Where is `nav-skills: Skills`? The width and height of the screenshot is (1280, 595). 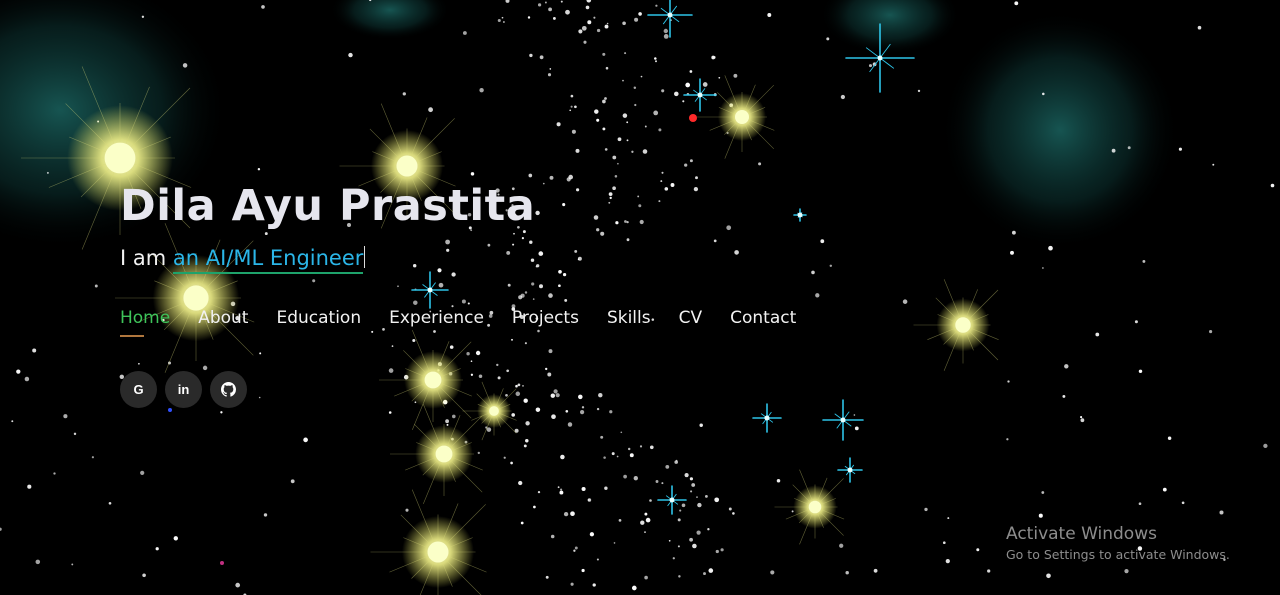
nav-skills: Skills is located at coordinates (629, 318).